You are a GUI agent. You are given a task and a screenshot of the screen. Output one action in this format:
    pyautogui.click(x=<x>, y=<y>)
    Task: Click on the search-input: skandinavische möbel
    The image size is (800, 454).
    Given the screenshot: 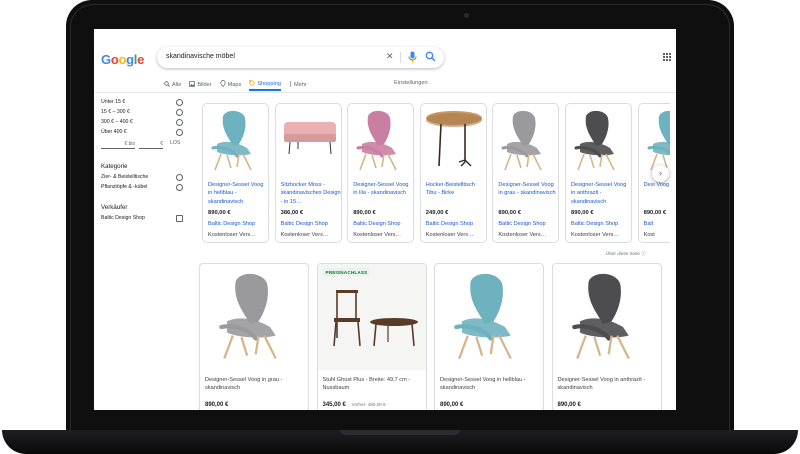 What is the action you would take?
    pyautogui.click(x=200, y=56)
    